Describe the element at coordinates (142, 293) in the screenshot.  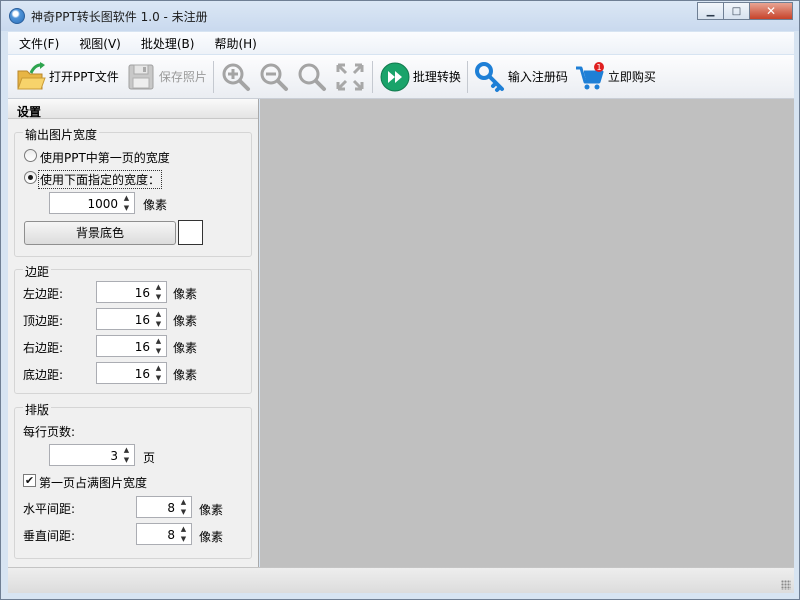
I see `left-margin-value: 16` at that location.